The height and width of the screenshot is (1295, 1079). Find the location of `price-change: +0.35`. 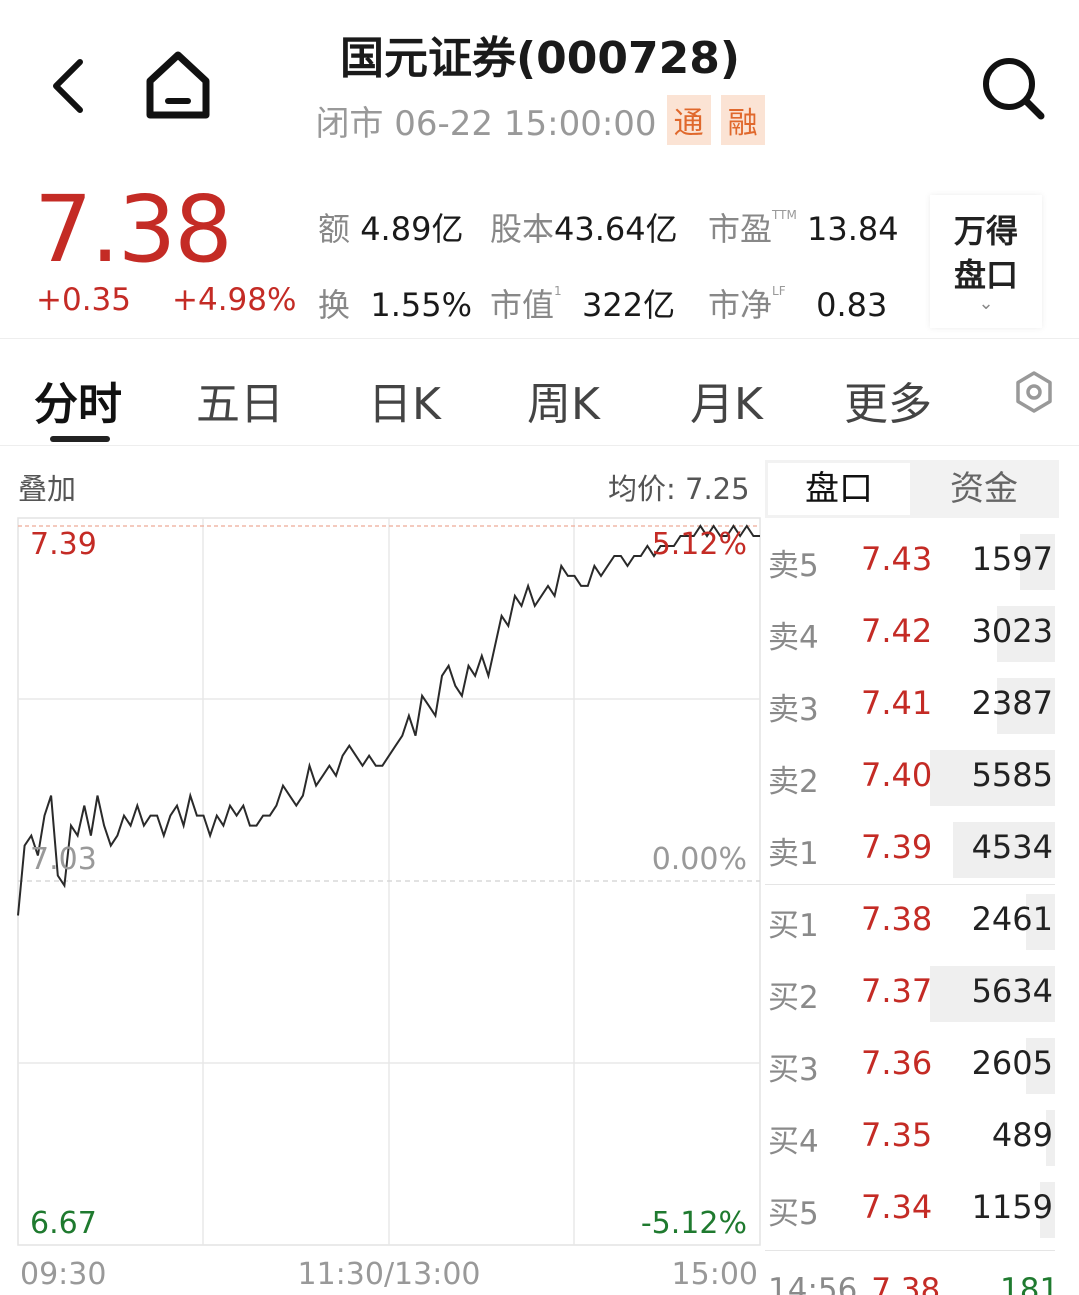

price-change: +0.35 is located at coordinates (83, 300).